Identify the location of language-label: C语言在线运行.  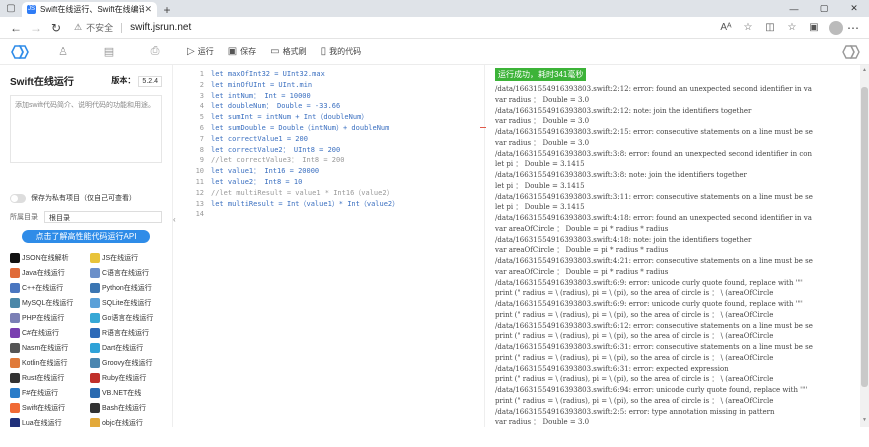
(126, 273).